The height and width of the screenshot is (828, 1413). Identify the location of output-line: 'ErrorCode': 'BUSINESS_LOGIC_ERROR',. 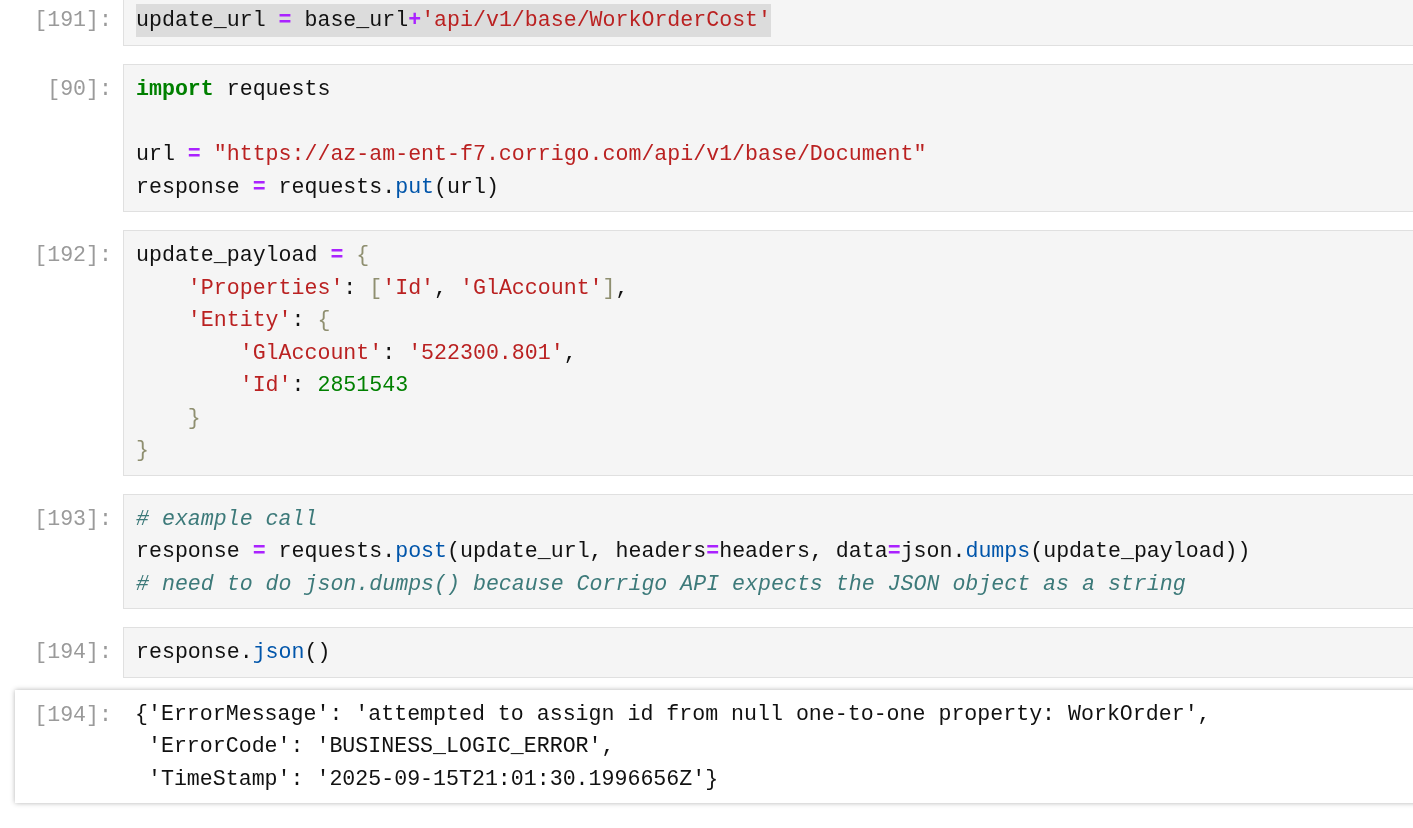
(380, 746).